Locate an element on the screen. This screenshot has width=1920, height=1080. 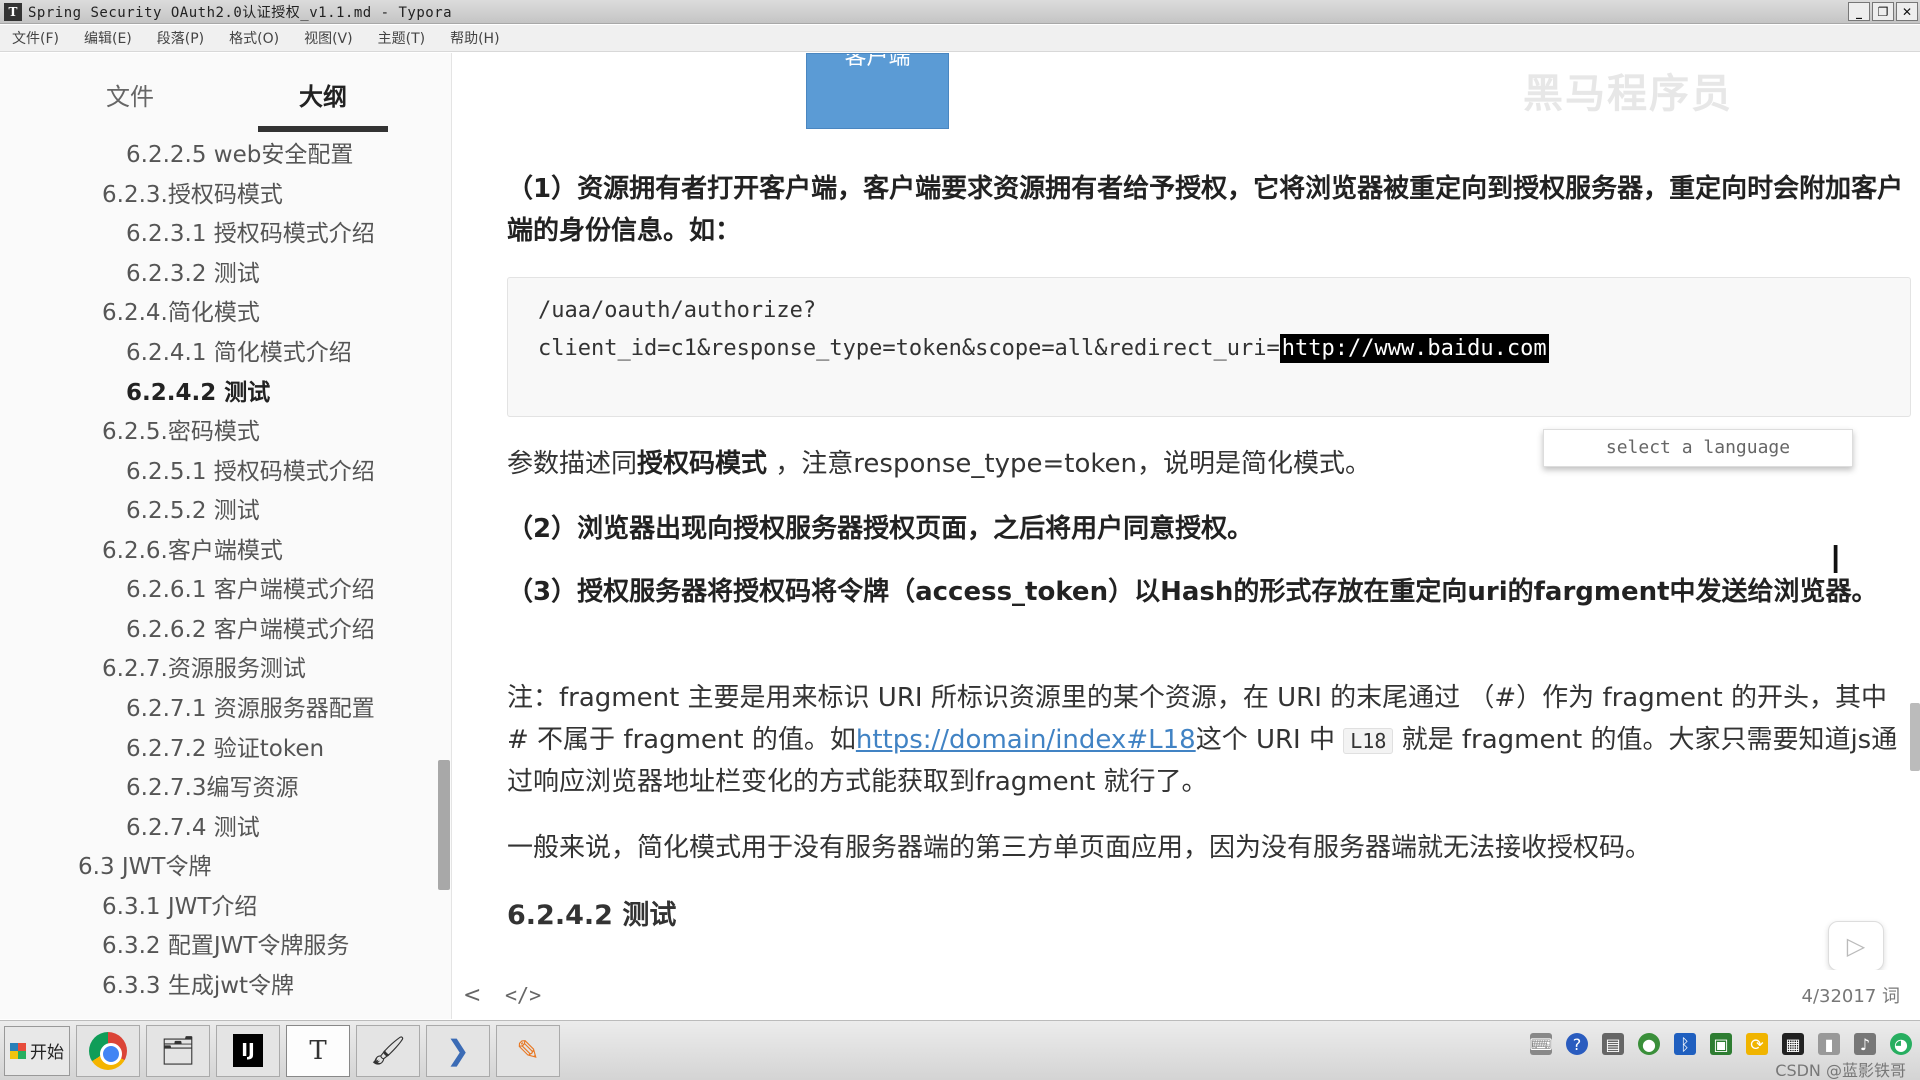
window-controls: _ ❐ ✕ is located at coordinates (1883, 11).